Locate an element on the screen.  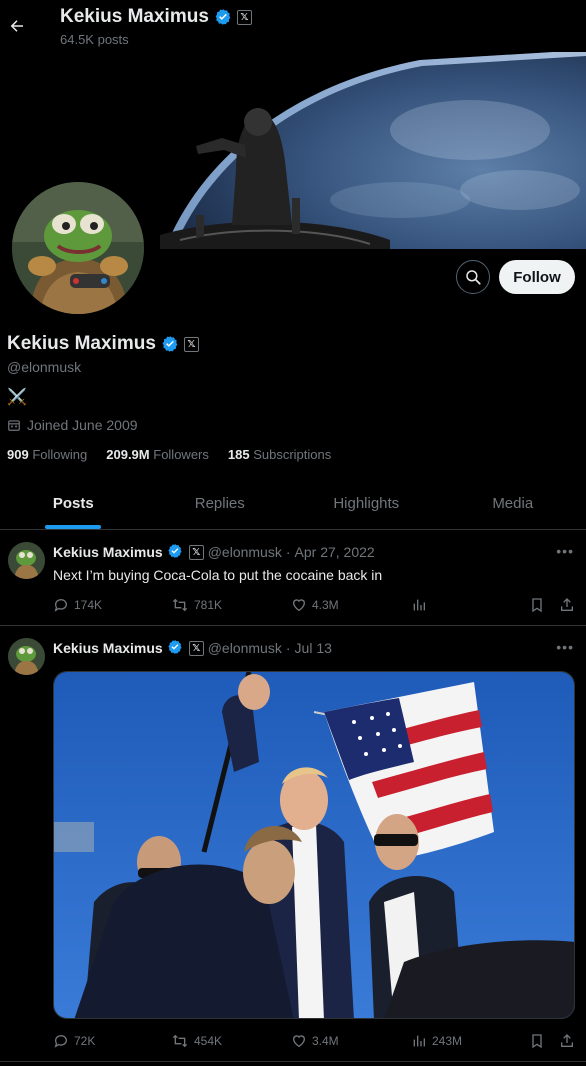
reply-button: 72K is located at coordinates (74, 1041).